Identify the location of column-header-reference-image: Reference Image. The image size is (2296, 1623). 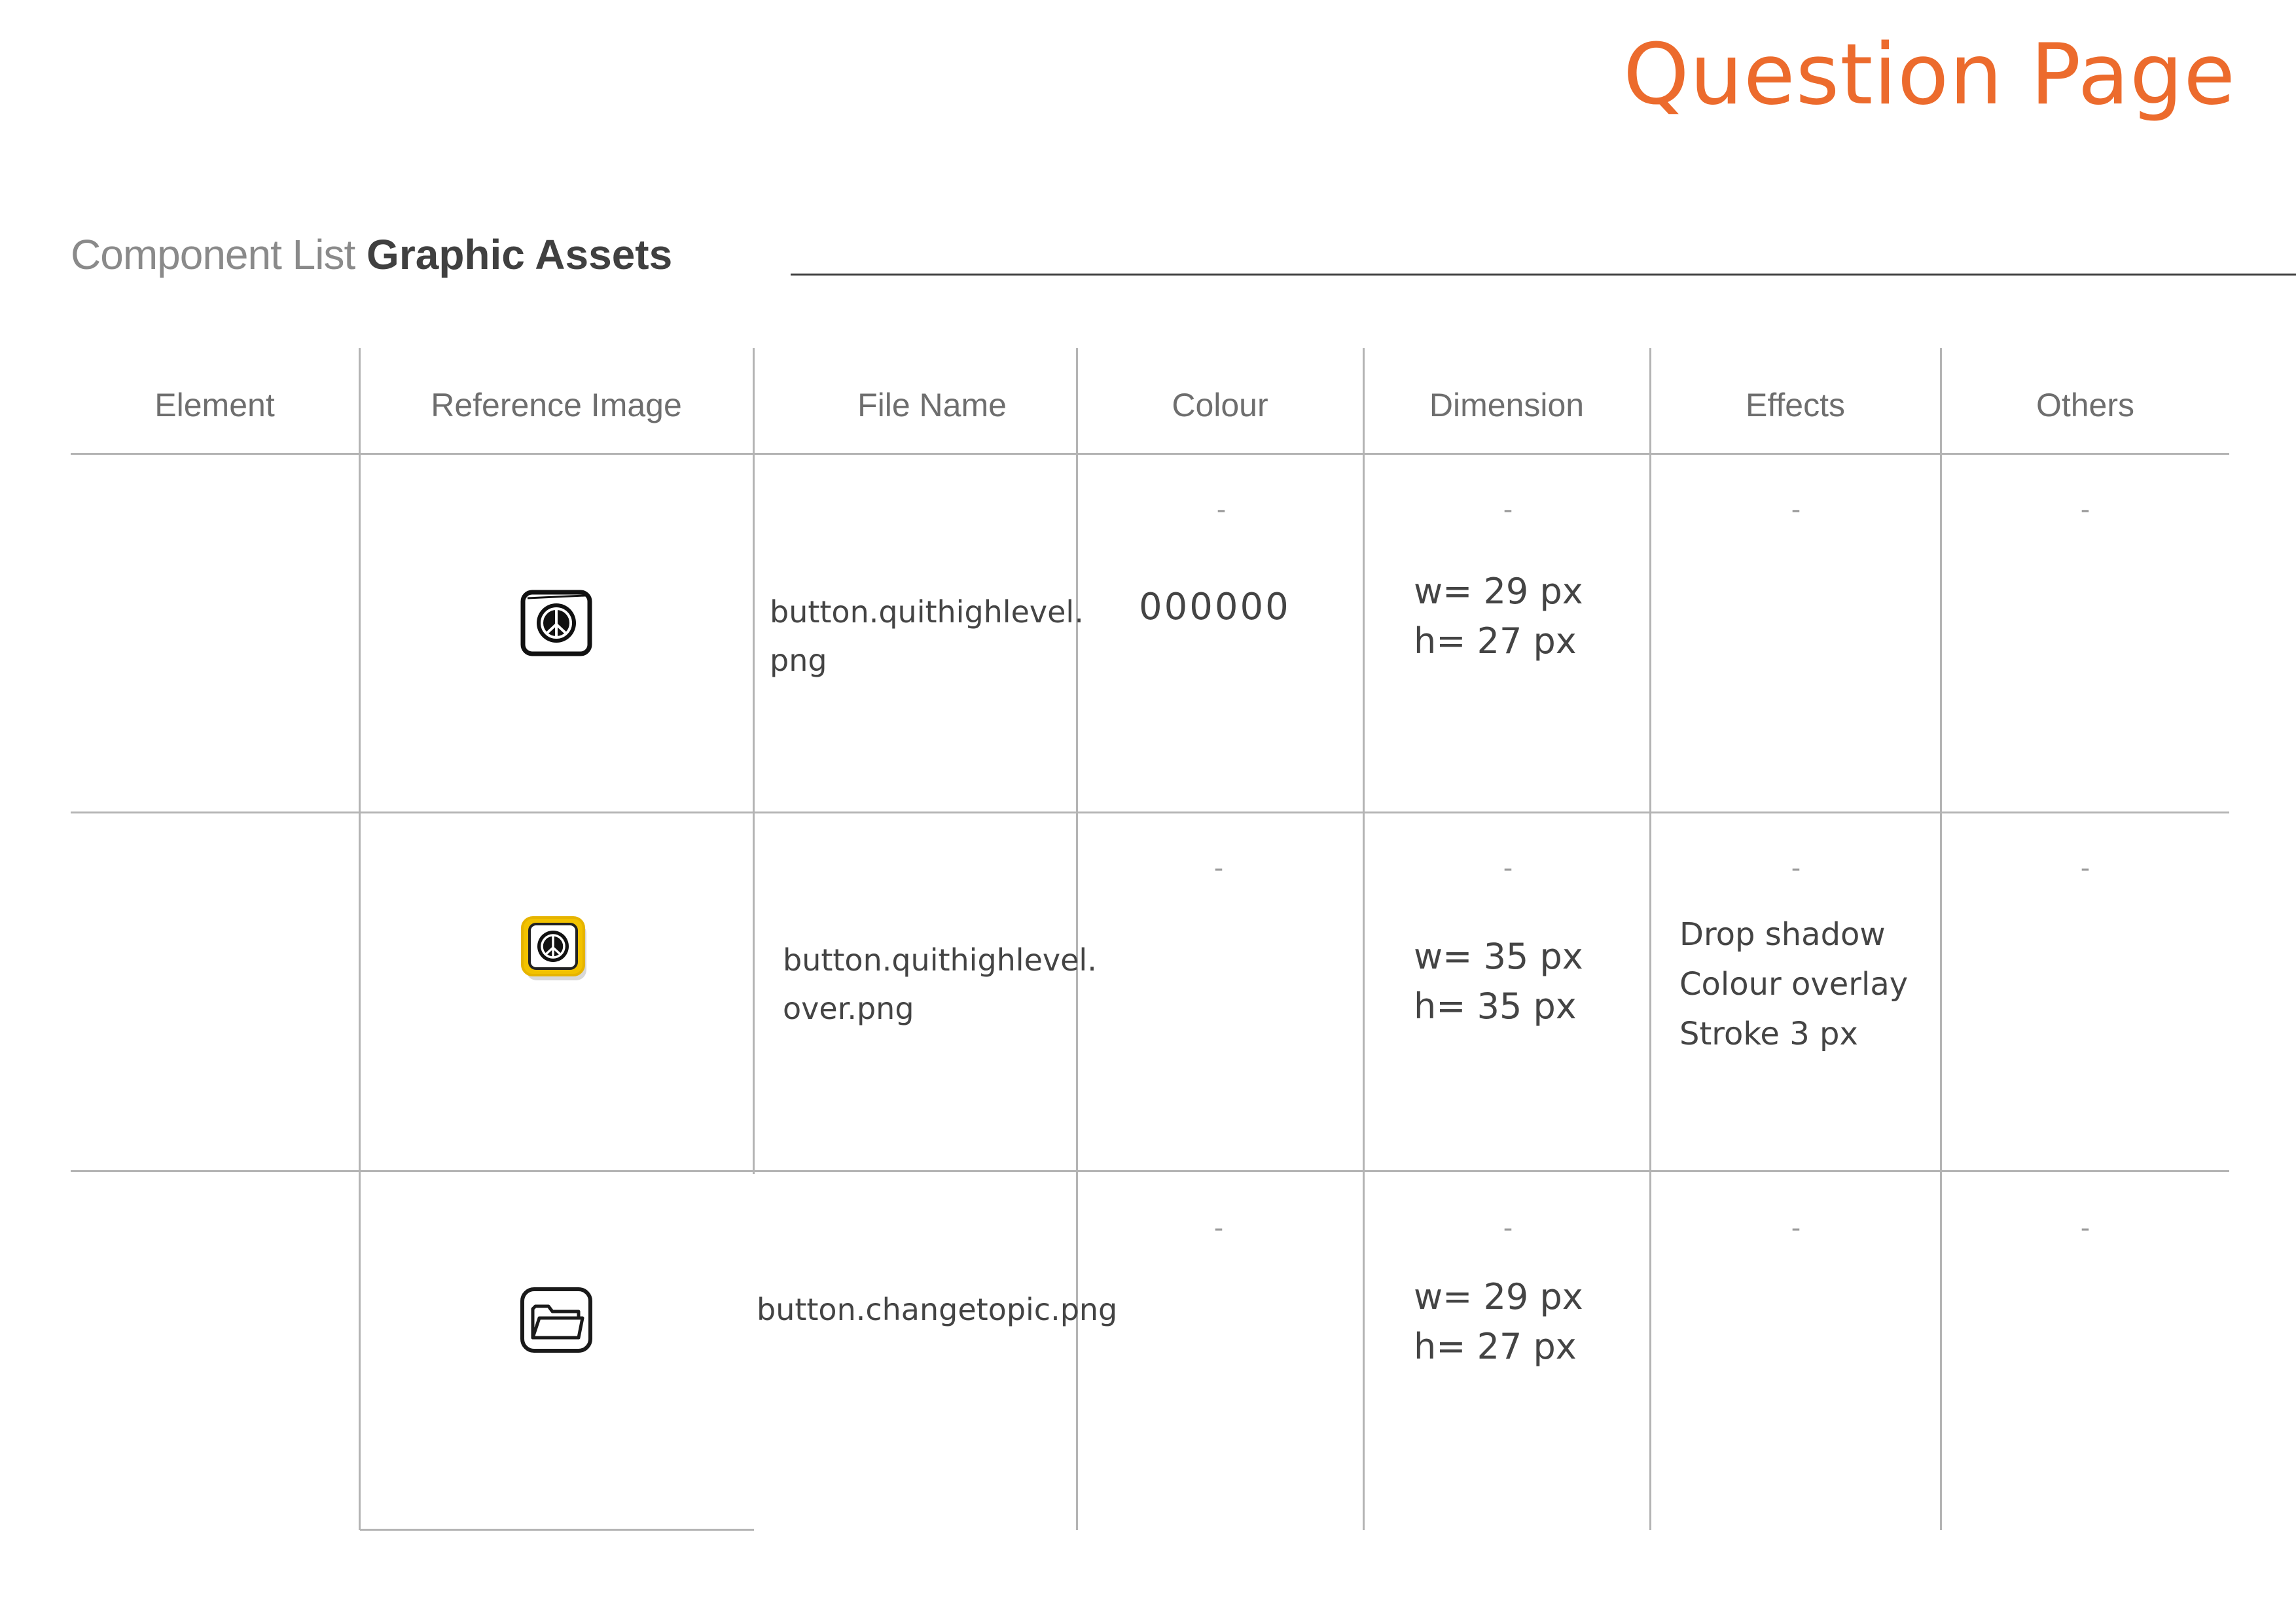
(556, 405).